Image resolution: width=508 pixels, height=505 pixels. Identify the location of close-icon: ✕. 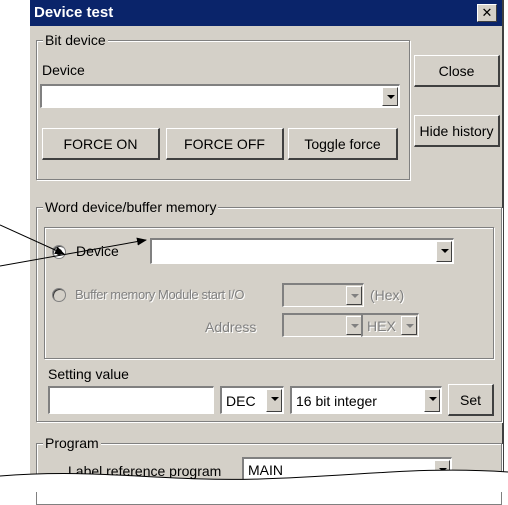
(487, 13).